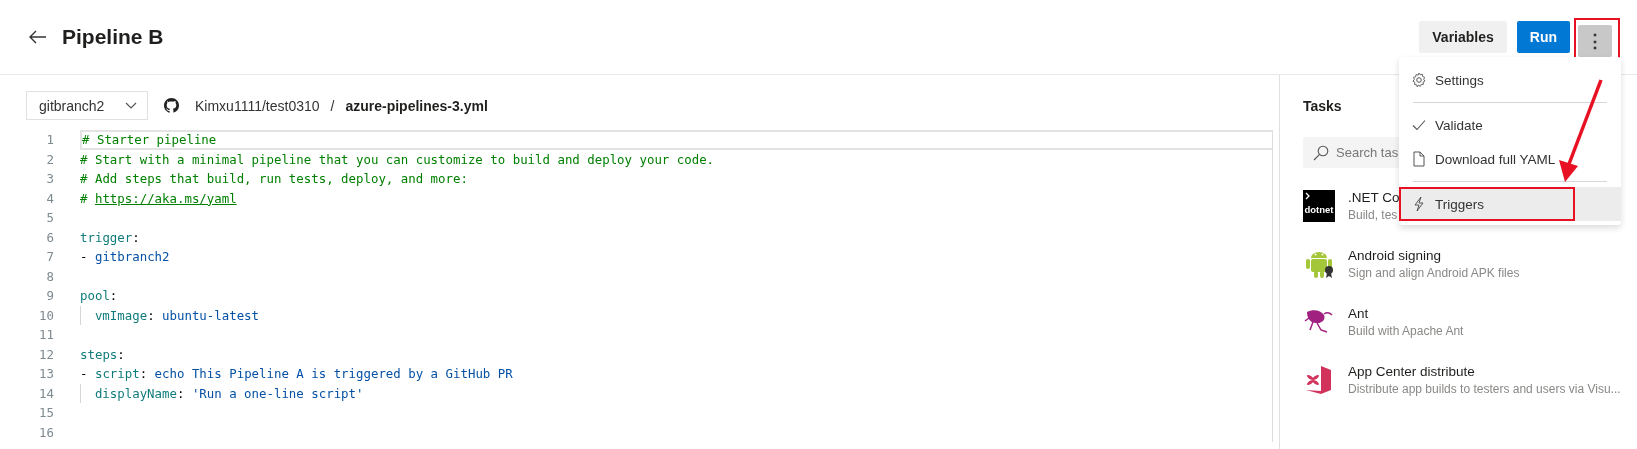 The height and width of the screenshot is (449, 1637). I want to click on code-line: # Starter pipeline, so click(676, 140).